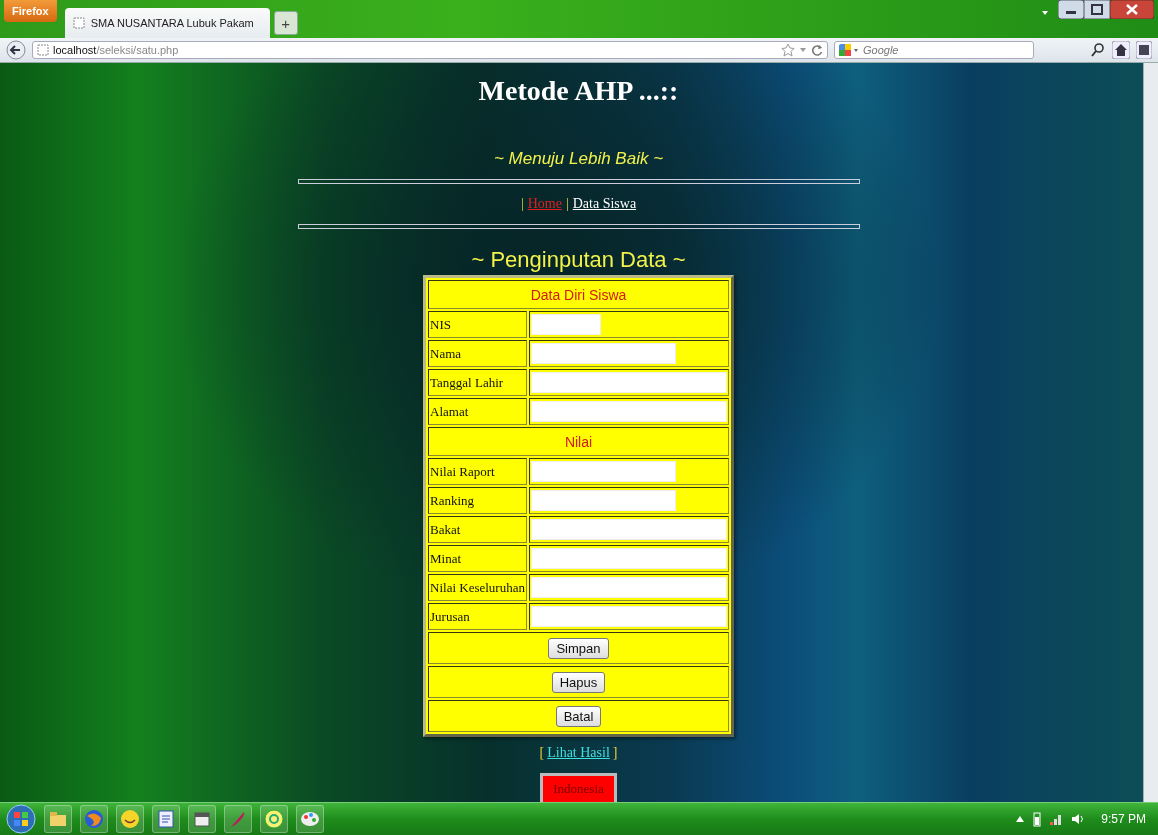 Image resolution: width=1158 pixels, height=835 pixels. I want to click on document-icon, so click(166, 819).